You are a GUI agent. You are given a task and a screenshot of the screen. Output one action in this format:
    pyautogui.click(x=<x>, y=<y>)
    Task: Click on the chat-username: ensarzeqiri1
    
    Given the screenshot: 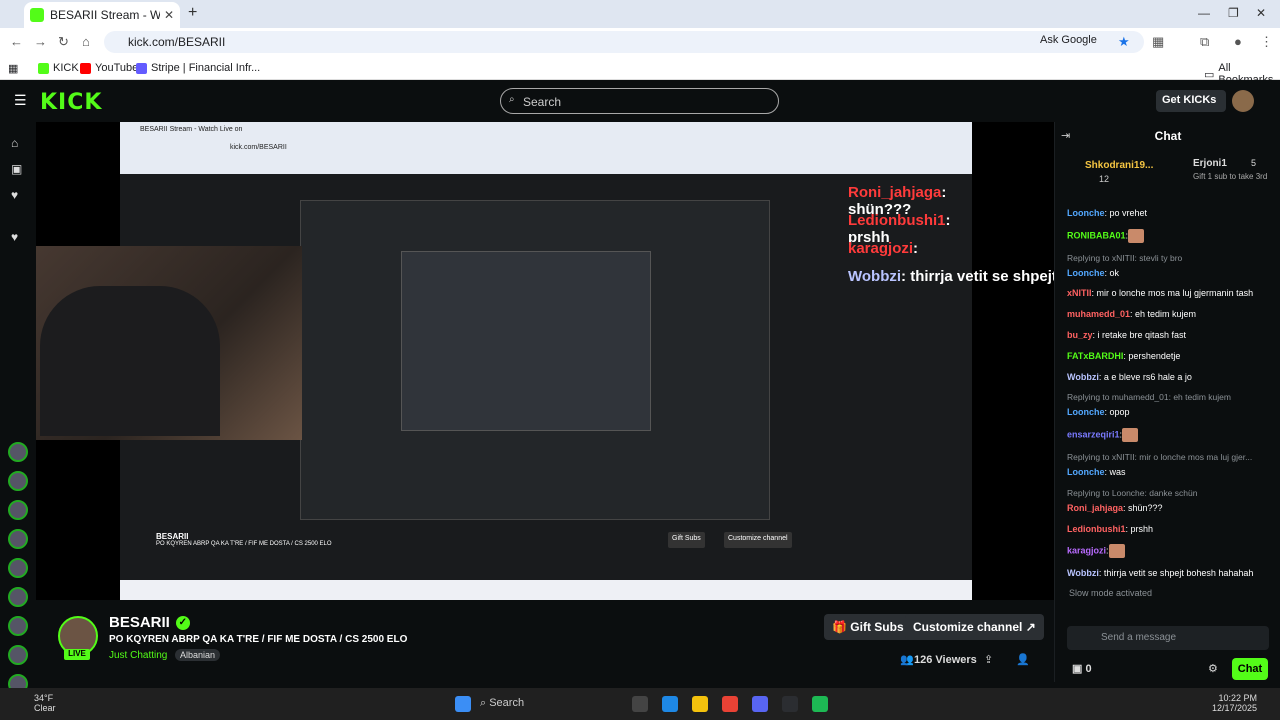 What is the action you would take?
    pyautogui.click(x=1093, y=435)
    